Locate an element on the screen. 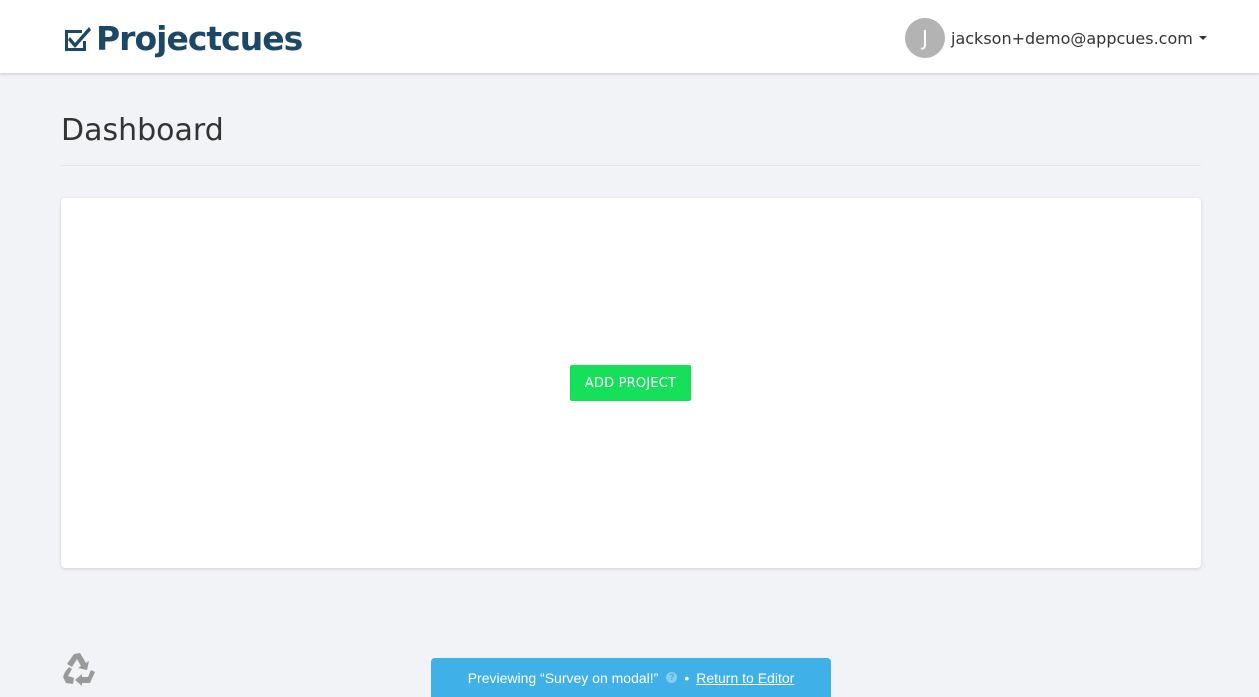 The image size is (1259, 697). top-navbar: Projectcues J jackson+demo@appcues.com is located at coordinates (629, 36).